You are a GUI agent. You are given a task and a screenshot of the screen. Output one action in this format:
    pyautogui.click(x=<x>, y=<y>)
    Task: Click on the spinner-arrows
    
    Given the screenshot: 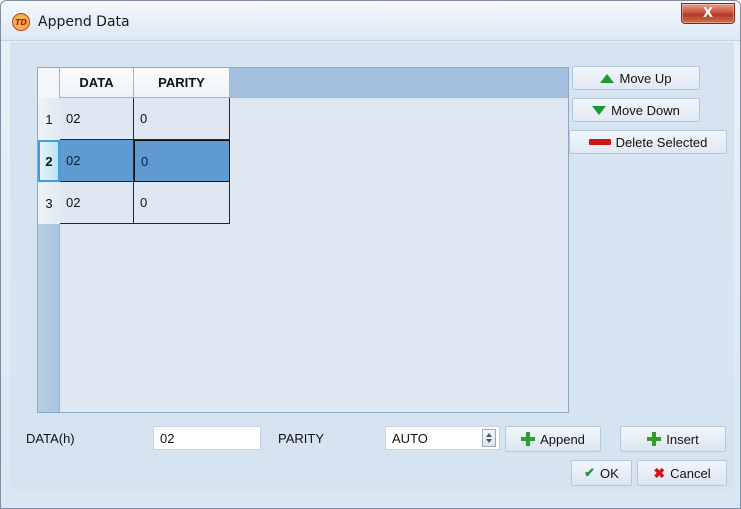 What is the action you would take?
    pyautogui.click(x=489, y=438)
    